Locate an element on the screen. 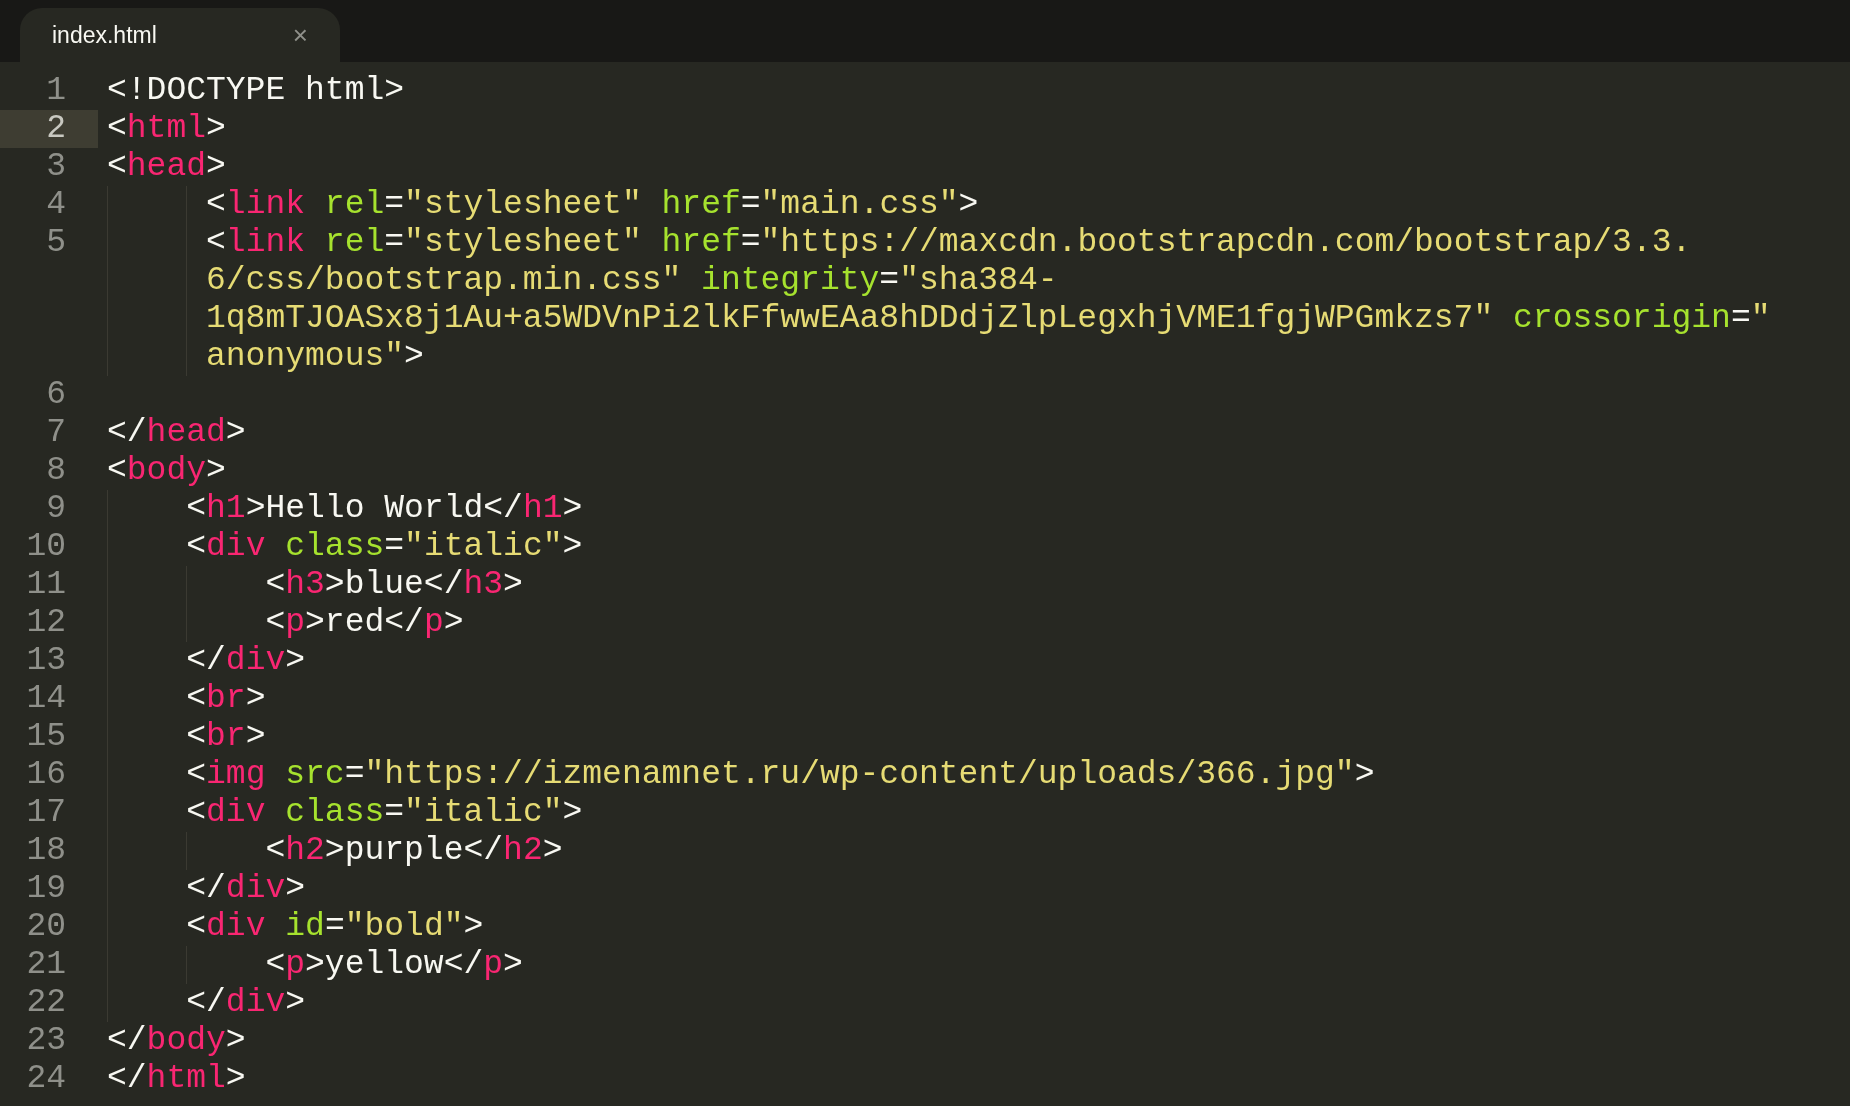 The height and width of the screenshot is (1106, 1850). line-number: 8 is located at coordinates (56, 471).